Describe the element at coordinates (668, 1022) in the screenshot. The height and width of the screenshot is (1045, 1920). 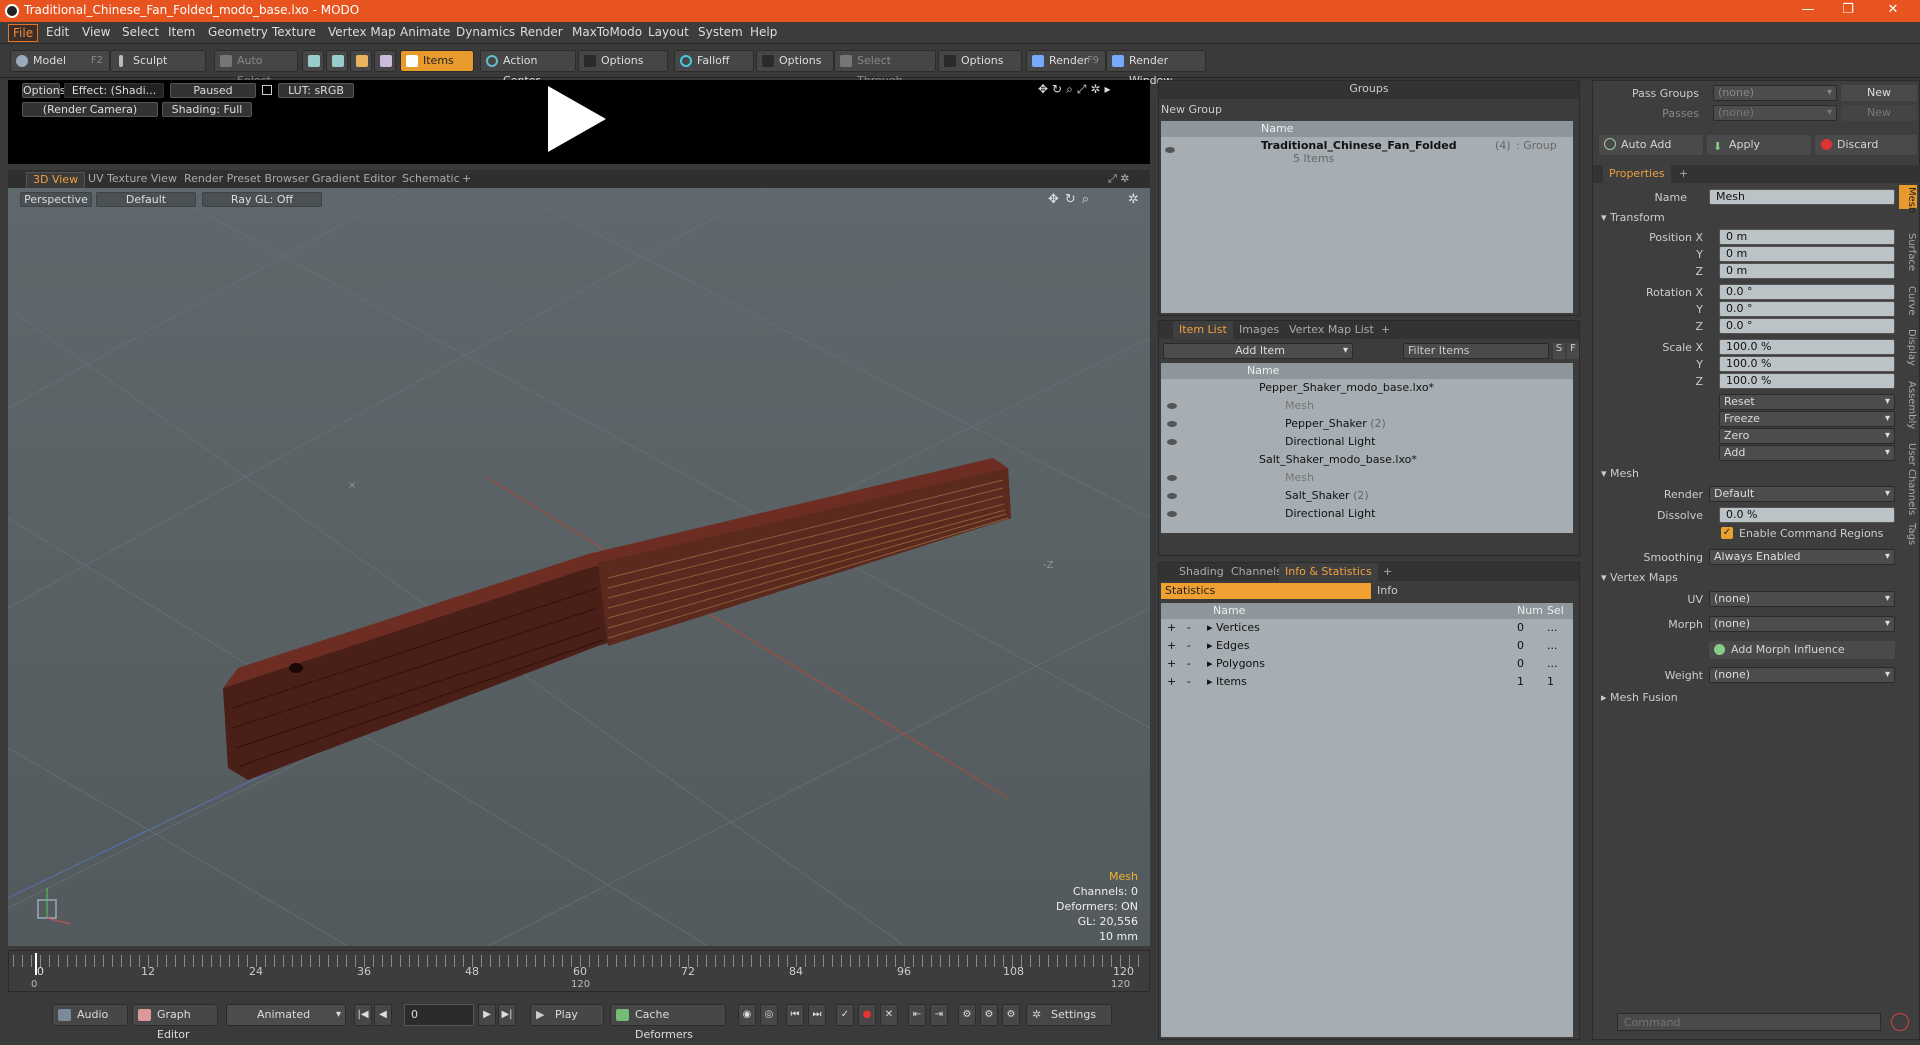
I see `cache-deformers-button: Cache Deformers` at that location.